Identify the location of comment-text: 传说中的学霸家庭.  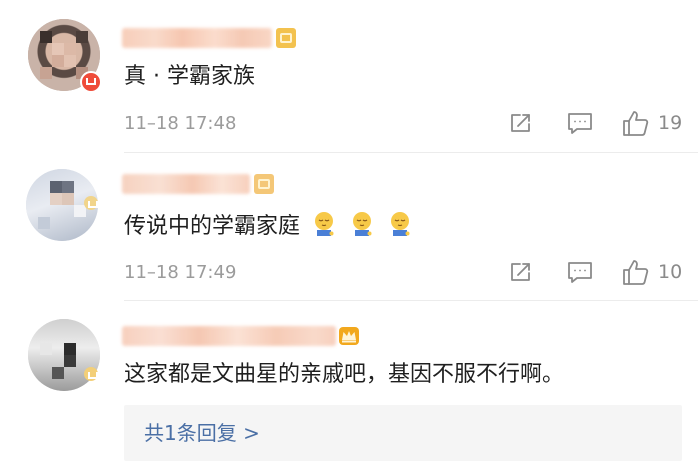
(269, 226).